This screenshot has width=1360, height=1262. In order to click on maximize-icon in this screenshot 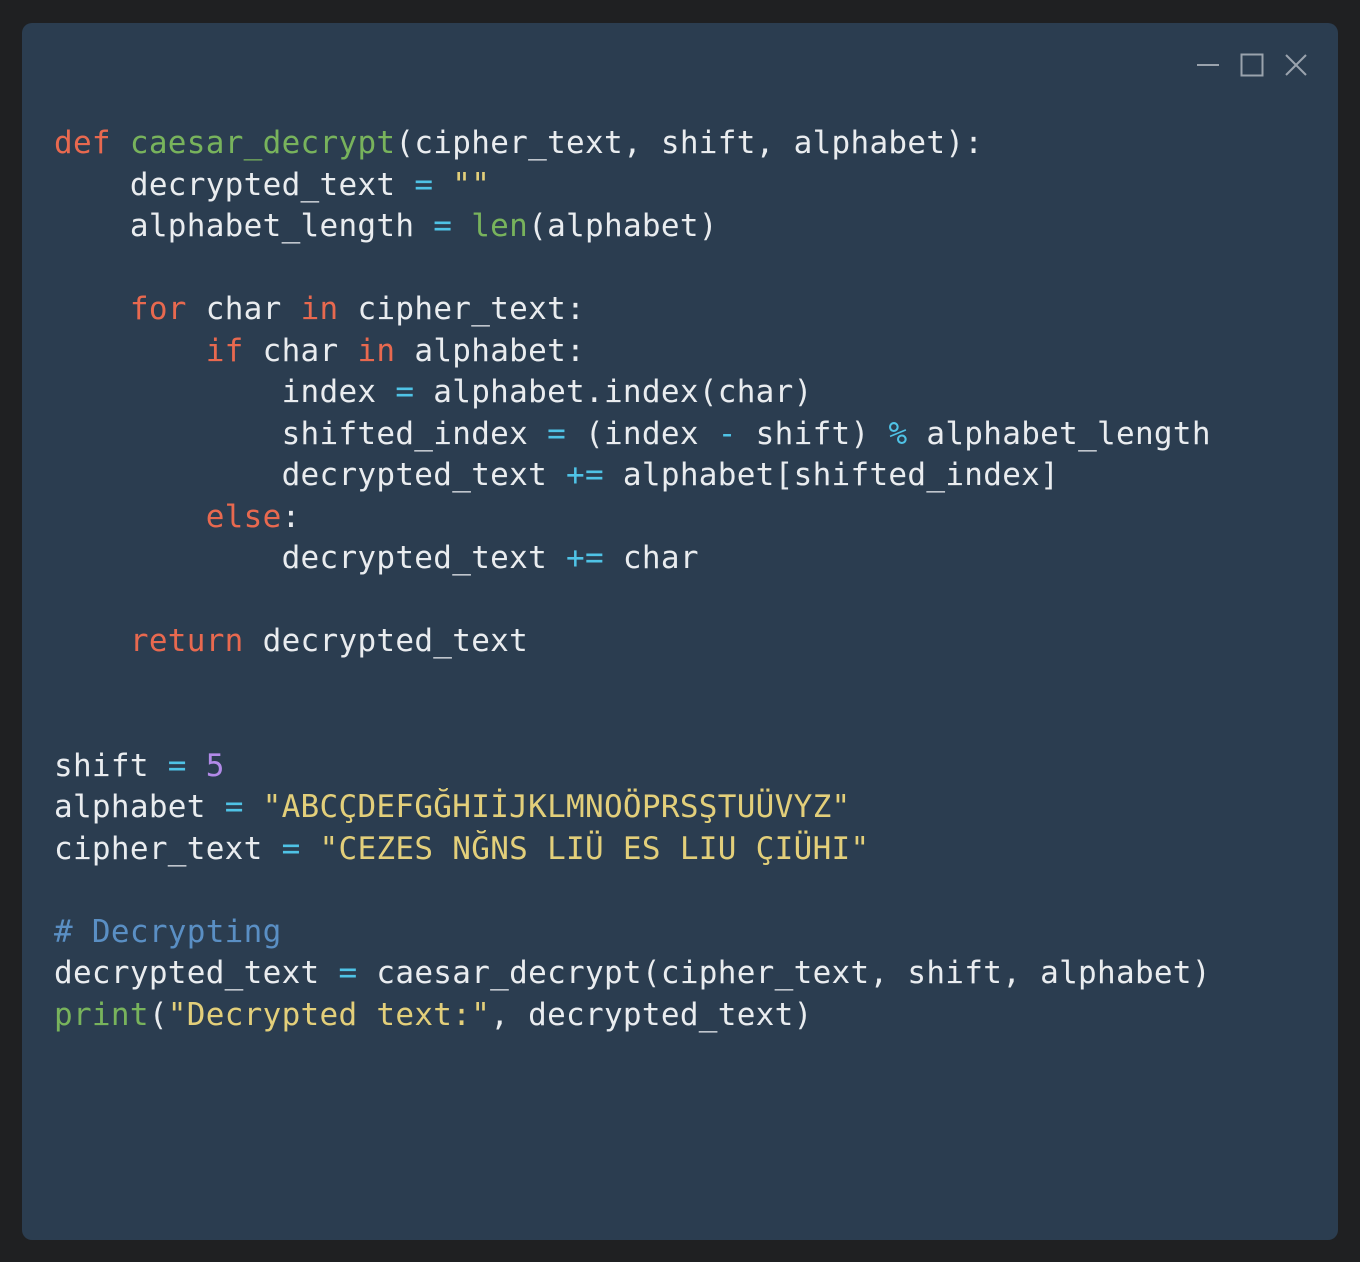, I will do `click(1252, 65)`.